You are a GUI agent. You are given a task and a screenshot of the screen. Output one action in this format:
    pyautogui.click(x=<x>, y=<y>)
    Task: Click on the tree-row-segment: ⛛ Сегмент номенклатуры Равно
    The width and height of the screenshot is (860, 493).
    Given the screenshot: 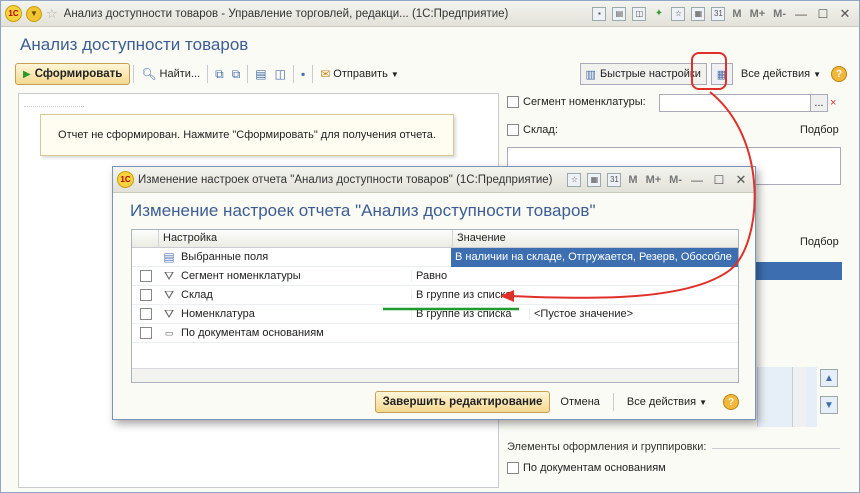 What is the action you would take?
    pyautogui.click(x=435, y=276)
    